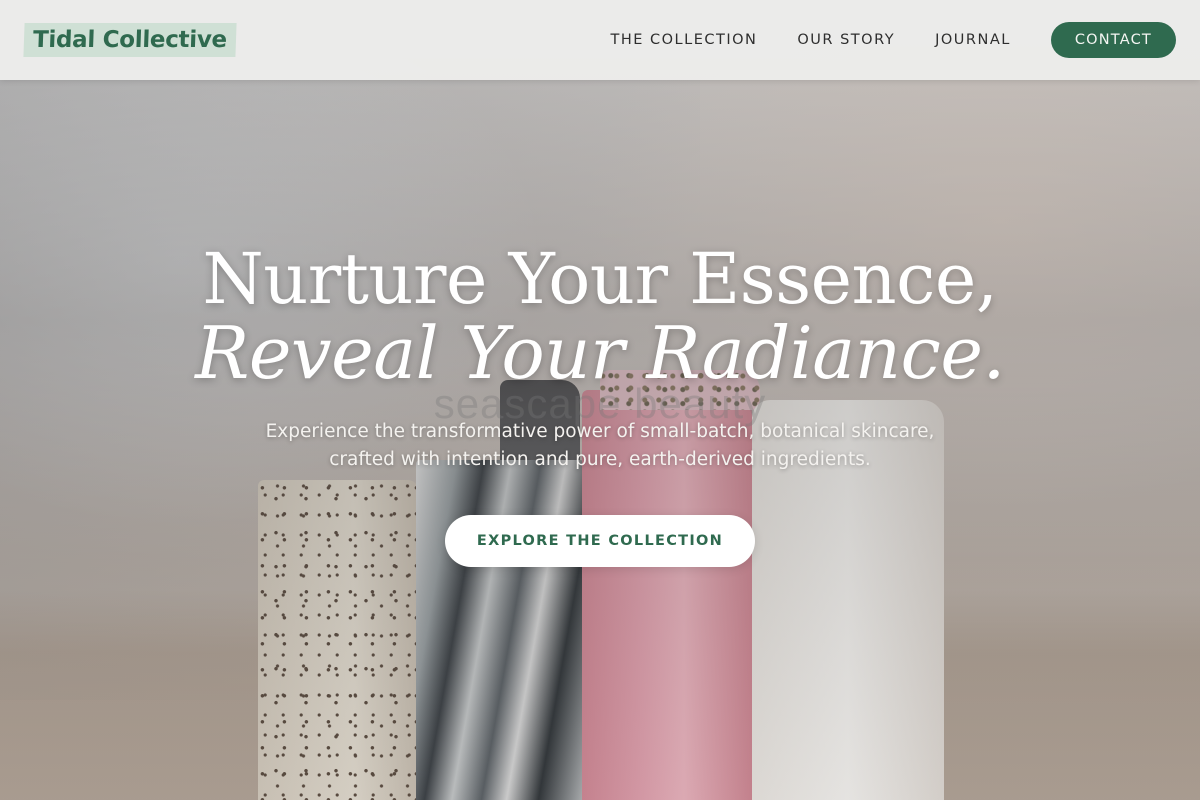 The image size is (1200, 800). Describe the element at coordinates (600, 541) in the screenshot. I see `explore-collection-button: EXPLORE THE COLLECTION` at that location.